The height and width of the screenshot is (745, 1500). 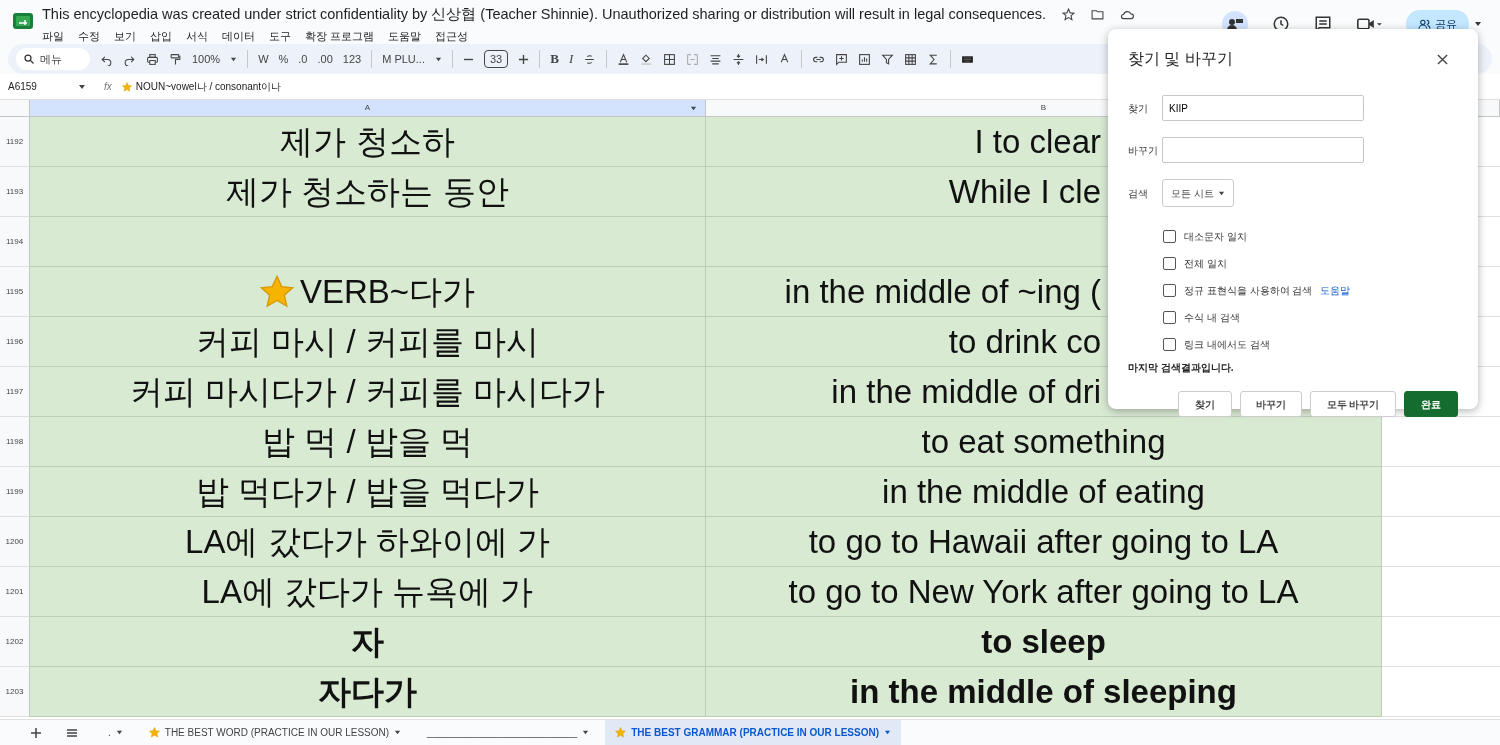 What do you see at coordinates (544, 15) in the screenshot?
I see `document-title: This encyclopedia was created under strict confidentiality by 신상협 (Teacher Shinnie). Unauthorized sharing or distribution will result in legal consequences.` at bounding box center [544, 15].